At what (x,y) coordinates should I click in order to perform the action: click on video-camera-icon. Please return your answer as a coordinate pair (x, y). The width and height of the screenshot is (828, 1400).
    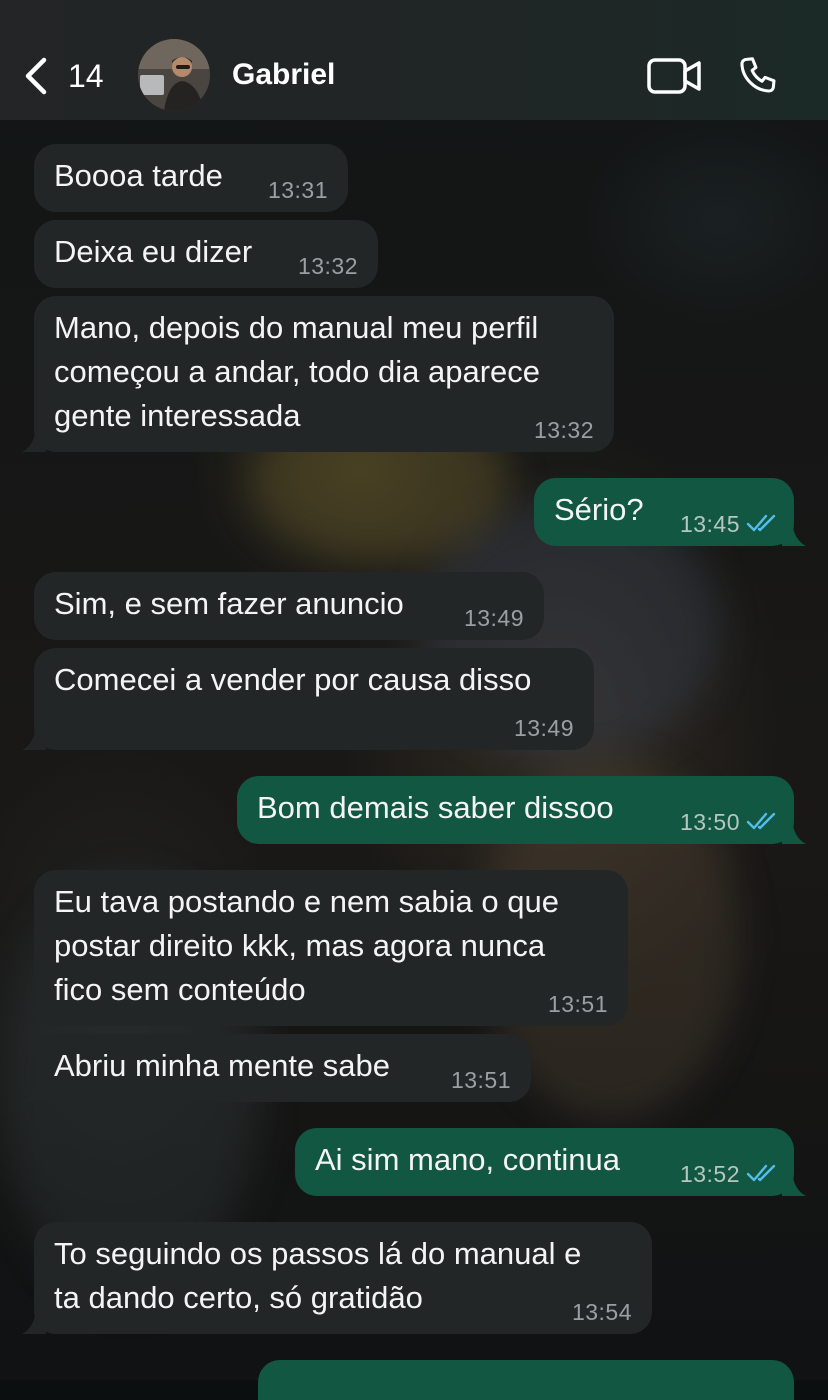
    Looking at the image, I should click on (674, 76).